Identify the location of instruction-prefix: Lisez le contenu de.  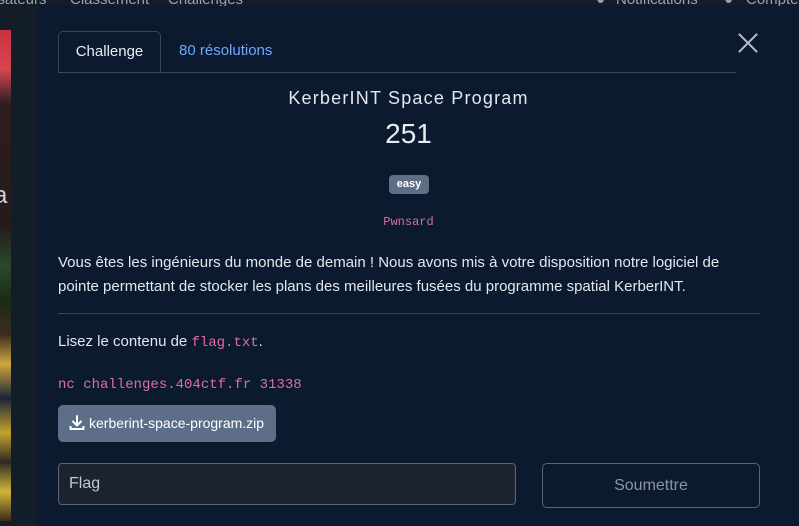
(125, 341).